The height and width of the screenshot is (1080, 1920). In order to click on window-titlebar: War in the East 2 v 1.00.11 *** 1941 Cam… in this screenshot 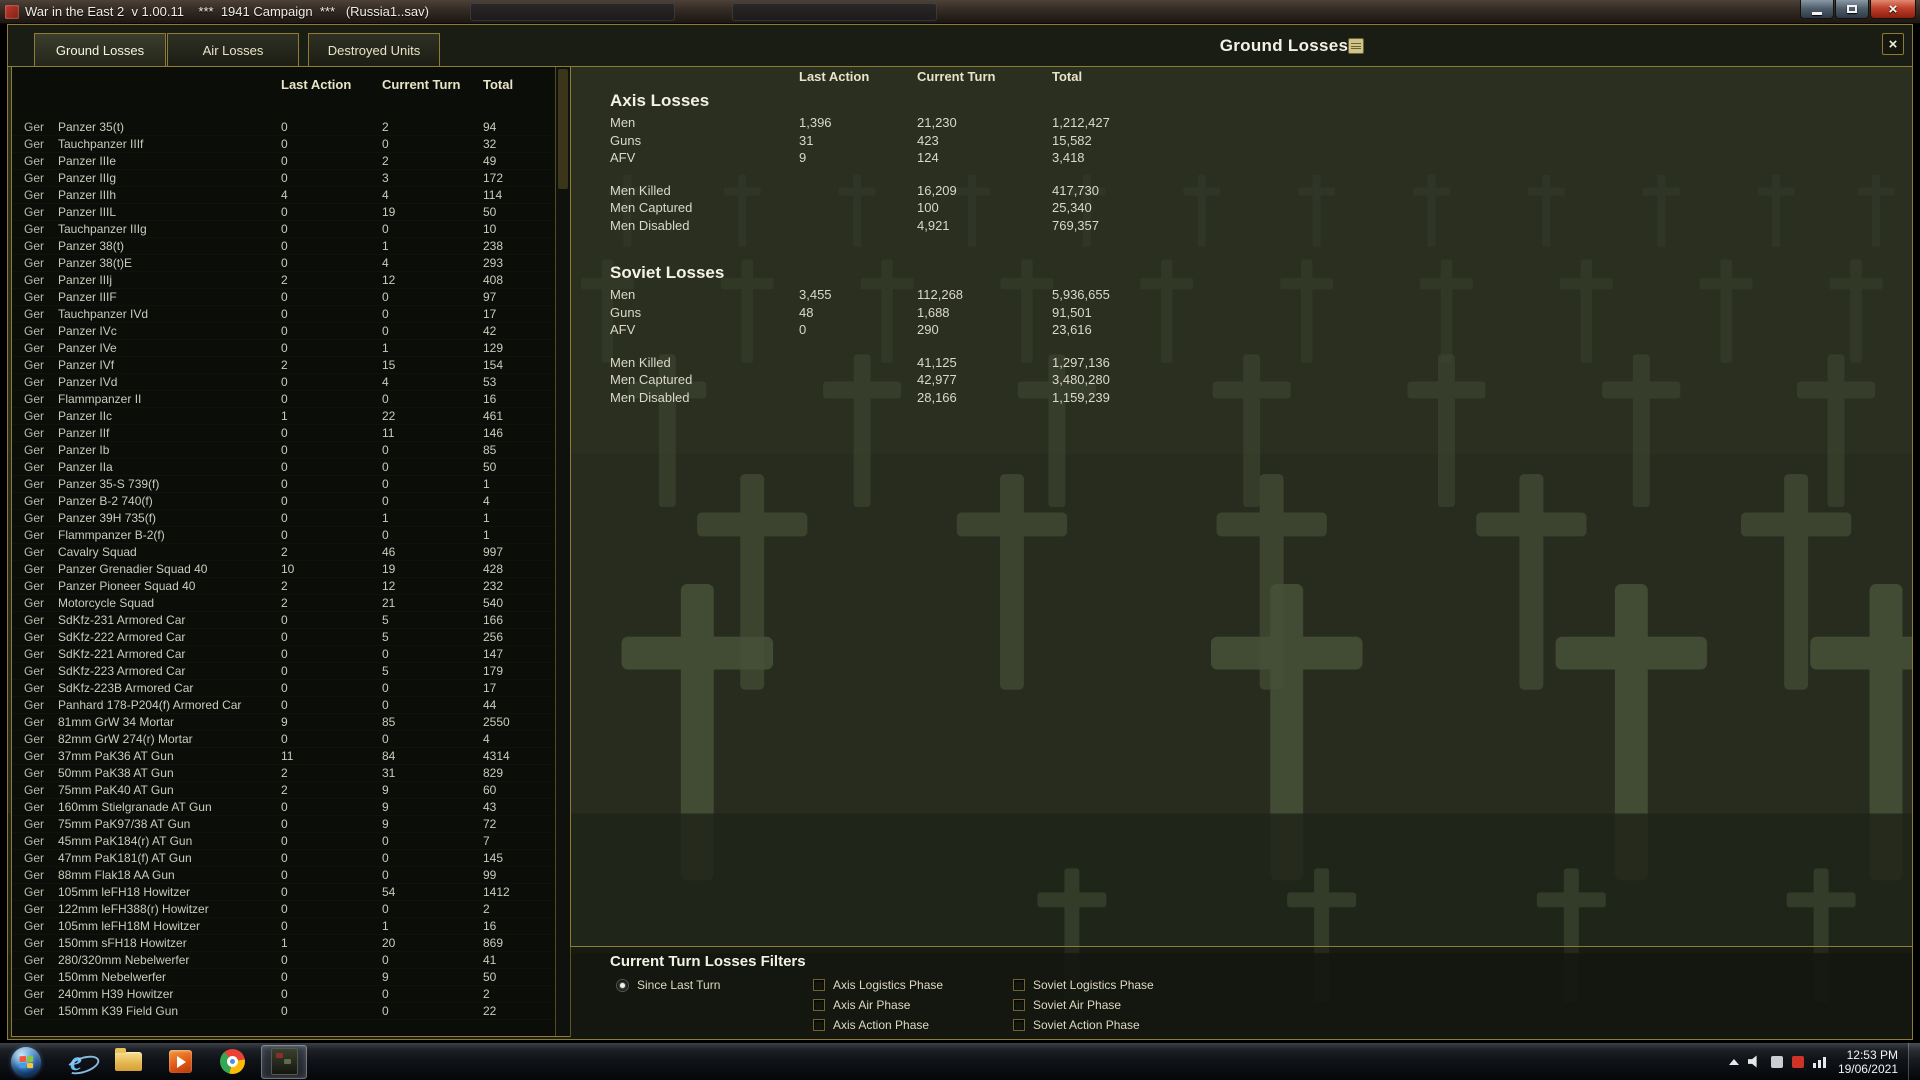, I will do `click(960, 12)`.